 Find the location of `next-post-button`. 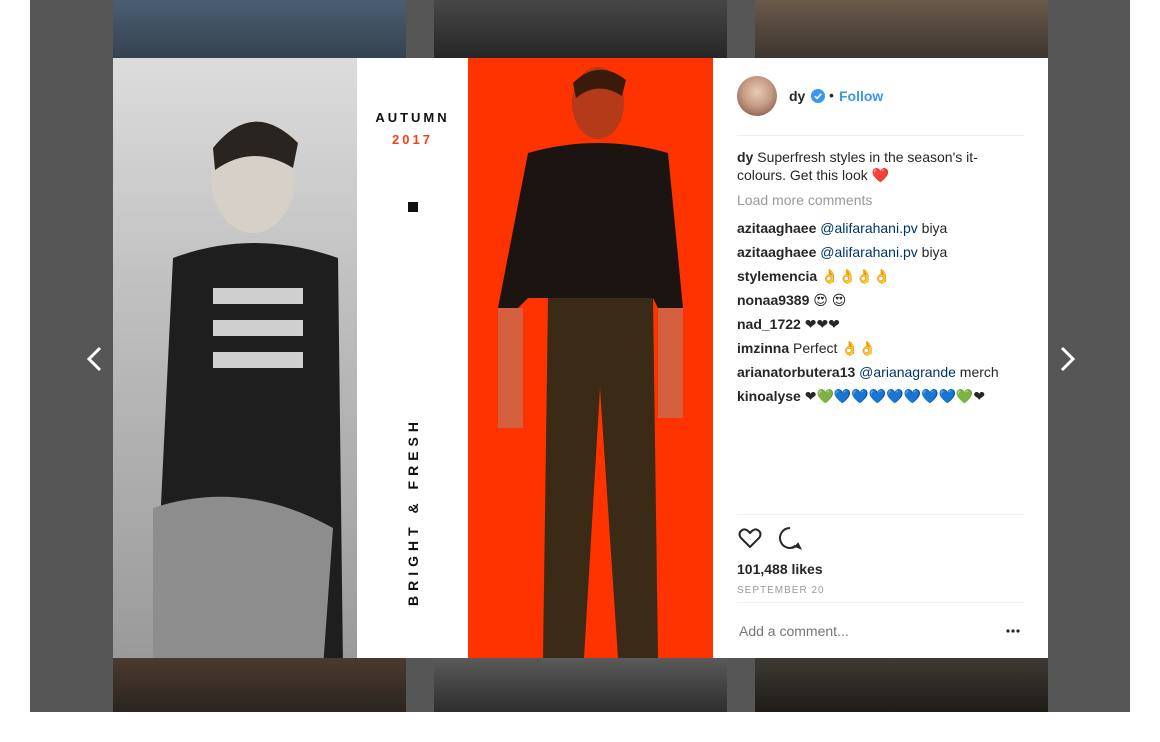

next-post-button is located at coordinates (1068, 359).